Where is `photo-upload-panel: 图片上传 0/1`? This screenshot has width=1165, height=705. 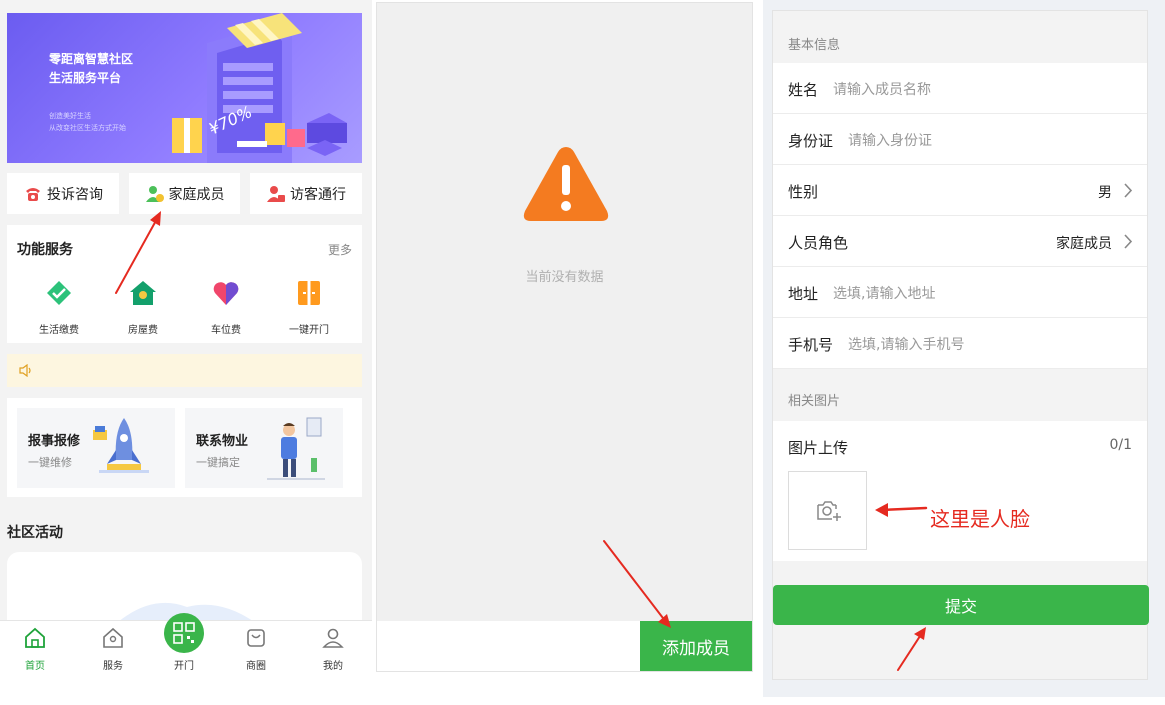
photo-upload-panel: 图片上传 0/1 is located at coordinates (960, 491).